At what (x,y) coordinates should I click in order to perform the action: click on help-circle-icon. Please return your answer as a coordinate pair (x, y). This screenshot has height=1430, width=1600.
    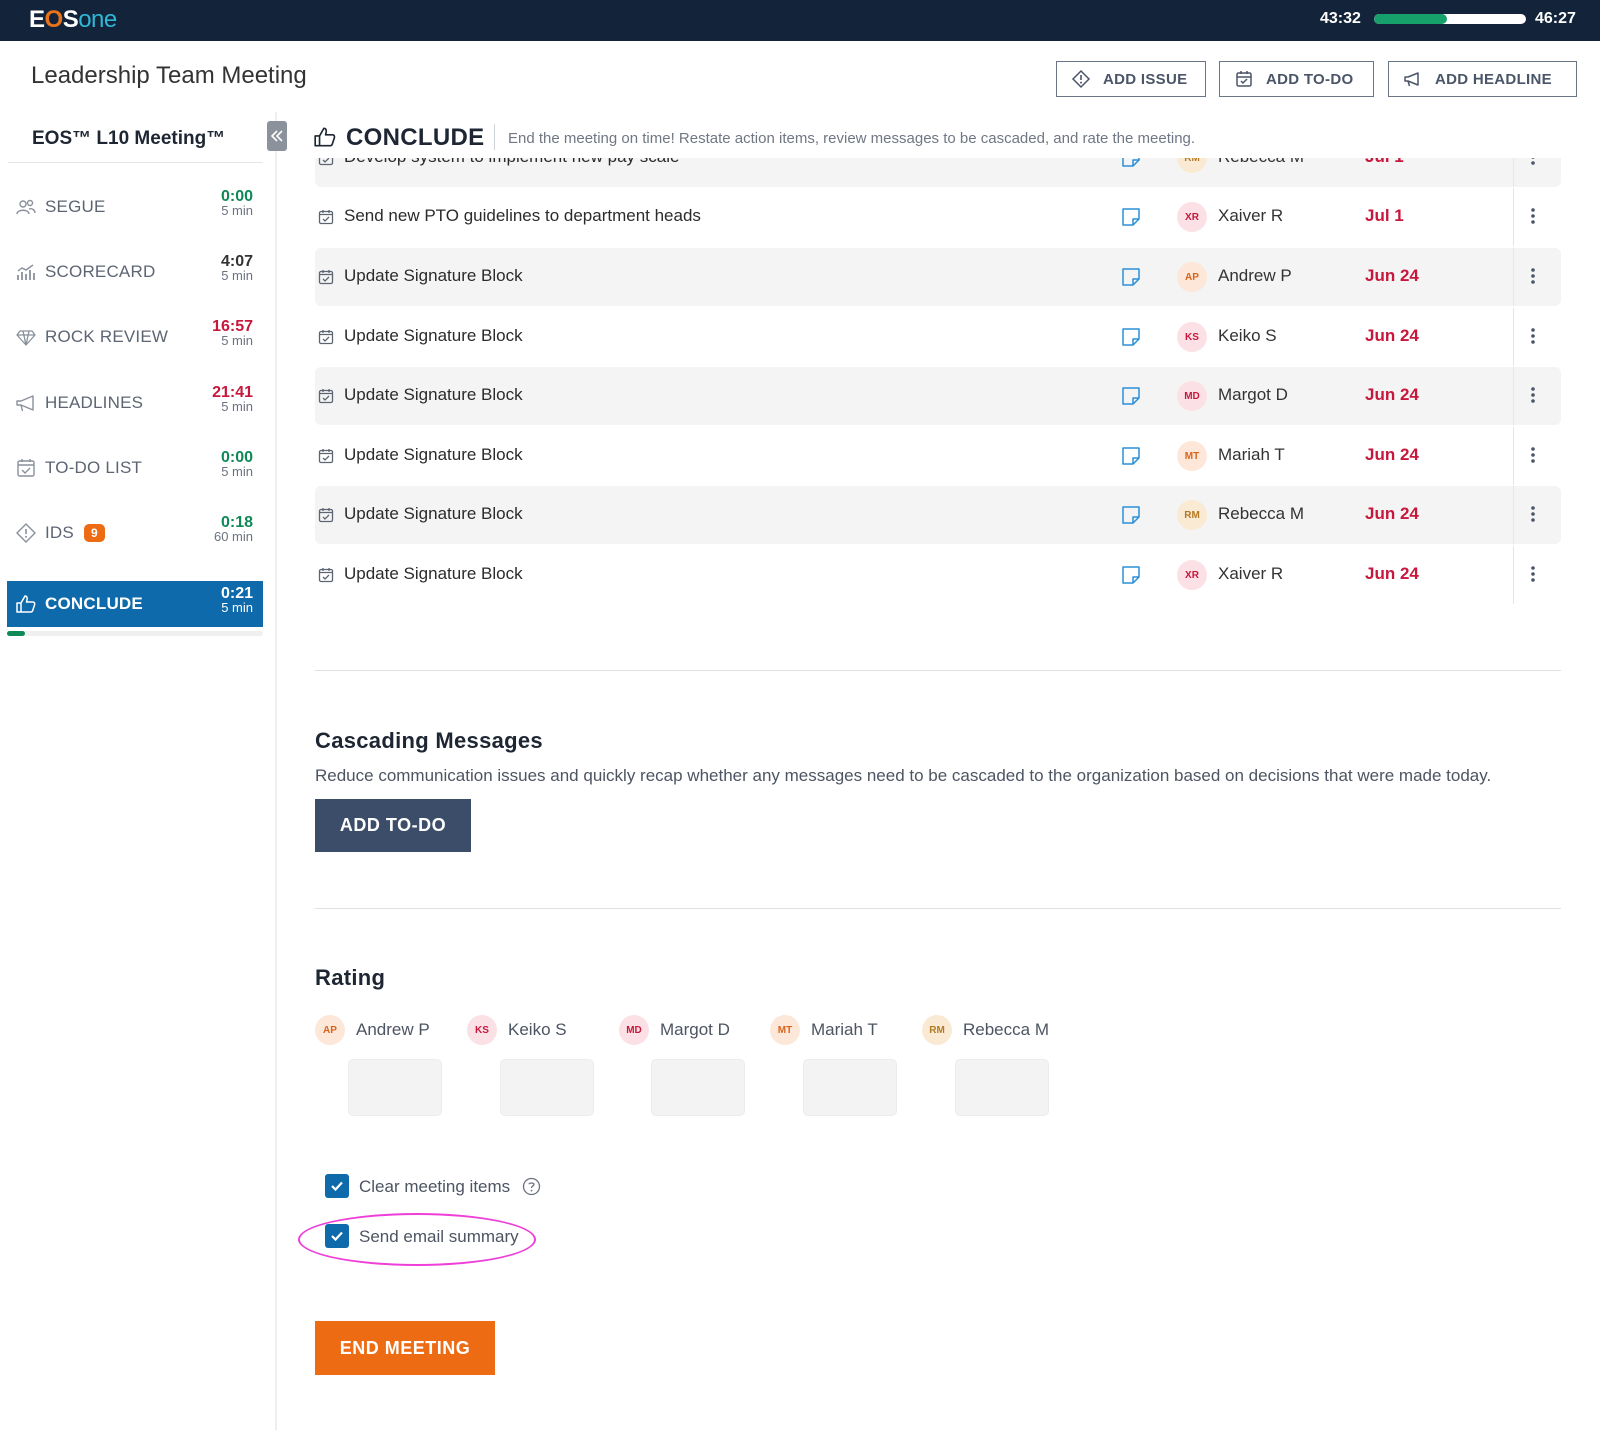
    Looking at the image, I should click on (531, 1189).